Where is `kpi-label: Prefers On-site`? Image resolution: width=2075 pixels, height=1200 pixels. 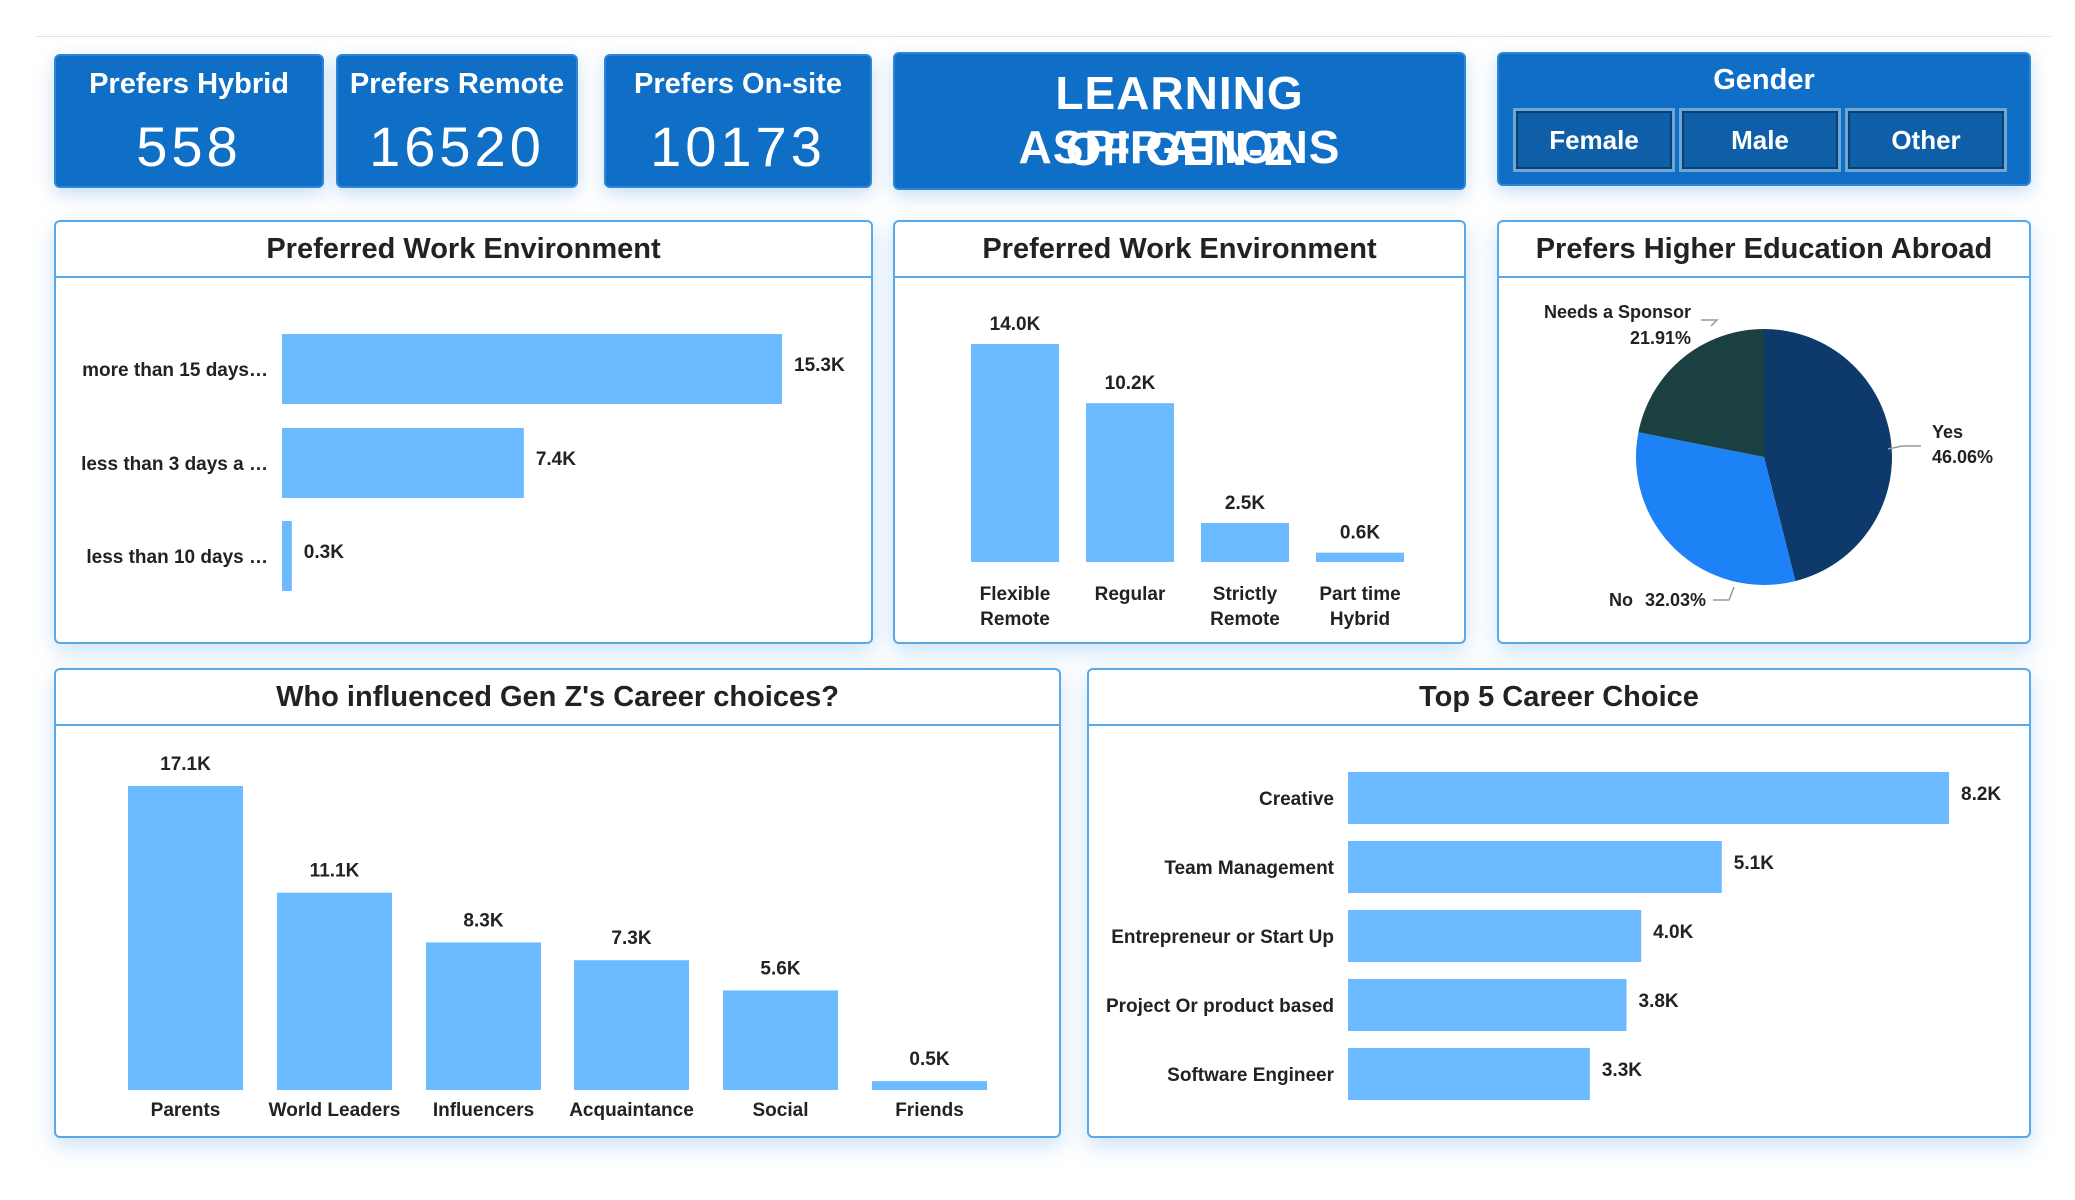 kpi-label: Prefers On-site is located at coordinates (738, 84).